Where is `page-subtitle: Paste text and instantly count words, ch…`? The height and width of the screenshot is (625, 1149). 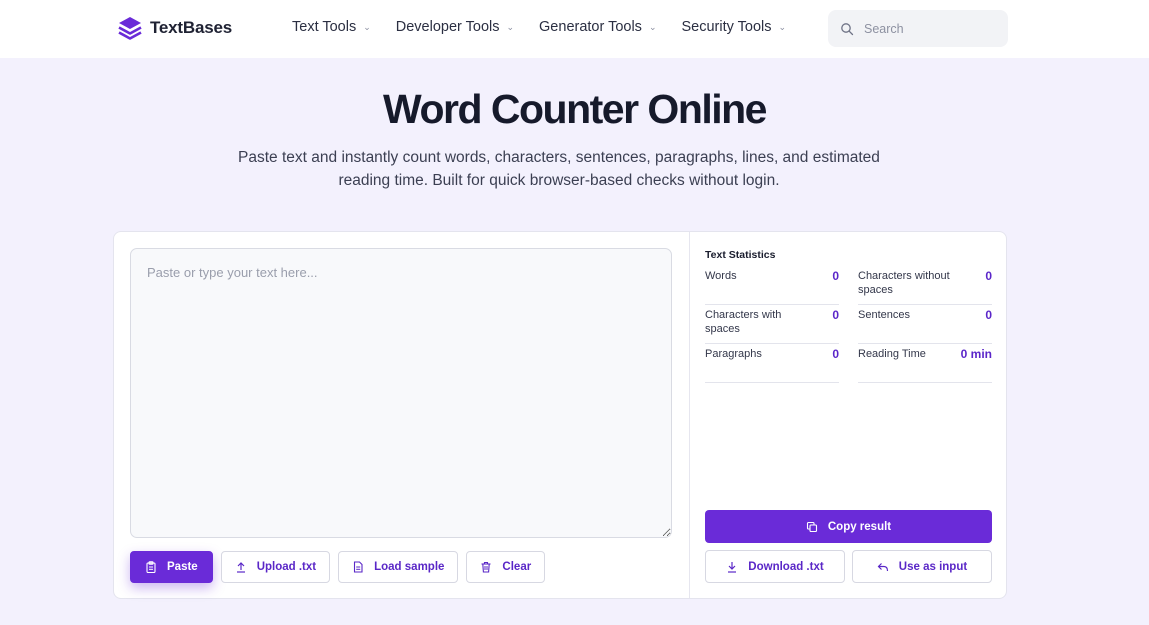 page-subtitle: Paste text and instantly count words, ch… is located at coordinates (559, 169).